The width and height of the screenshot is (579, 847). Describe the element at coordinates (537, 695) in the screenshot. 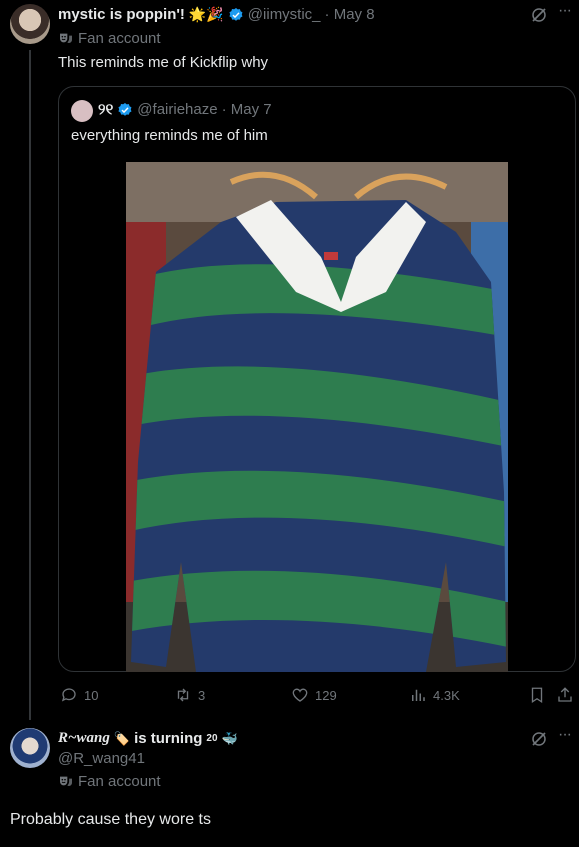

I see `bookmark-icon` at that location.